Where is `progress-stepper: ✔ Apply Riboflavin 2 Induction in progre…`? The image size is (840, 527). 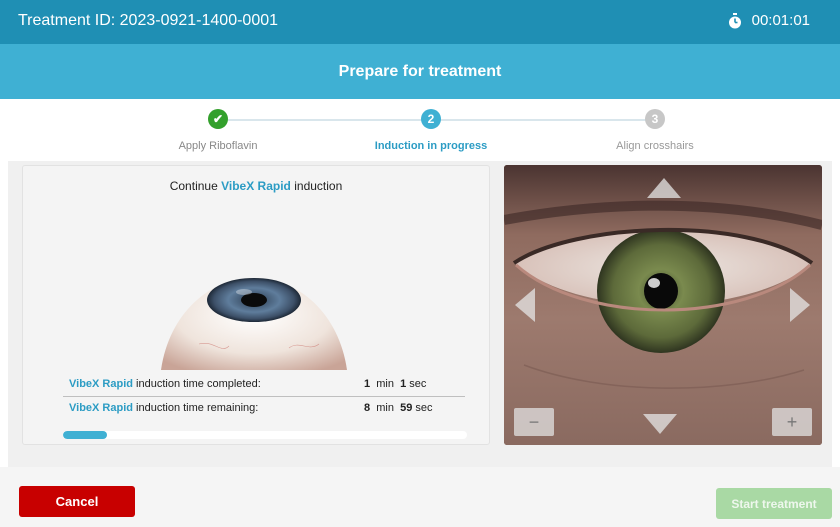
progress-stepper: ✔ Apply Riboflavin 2 Induction in progre… is located at coordinates (420, 130).